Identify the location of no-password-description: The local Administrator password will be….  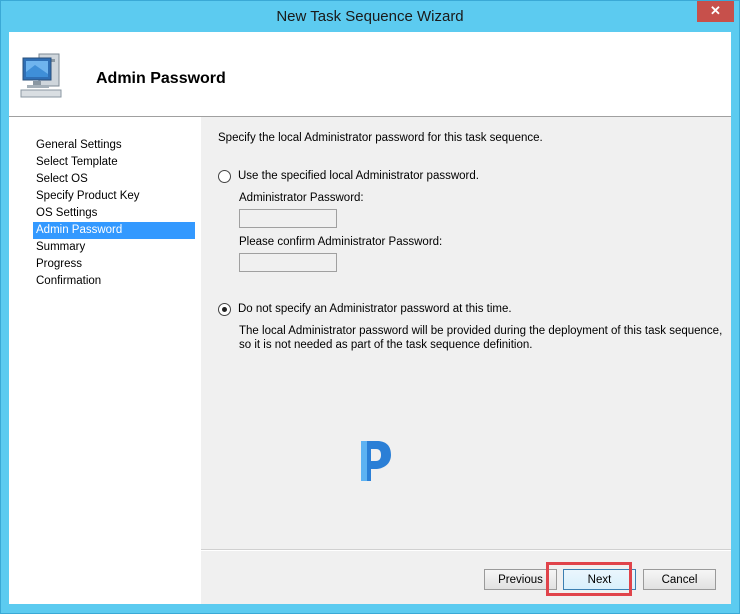
(481, 338).